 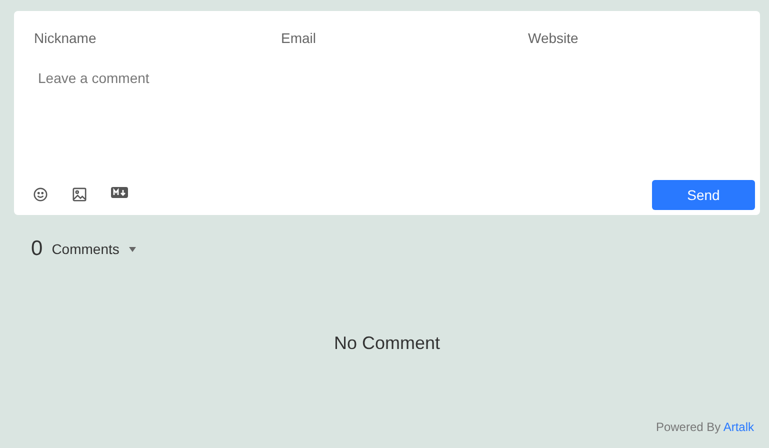 I want to click on image-icon, so click(x=79, y=194).